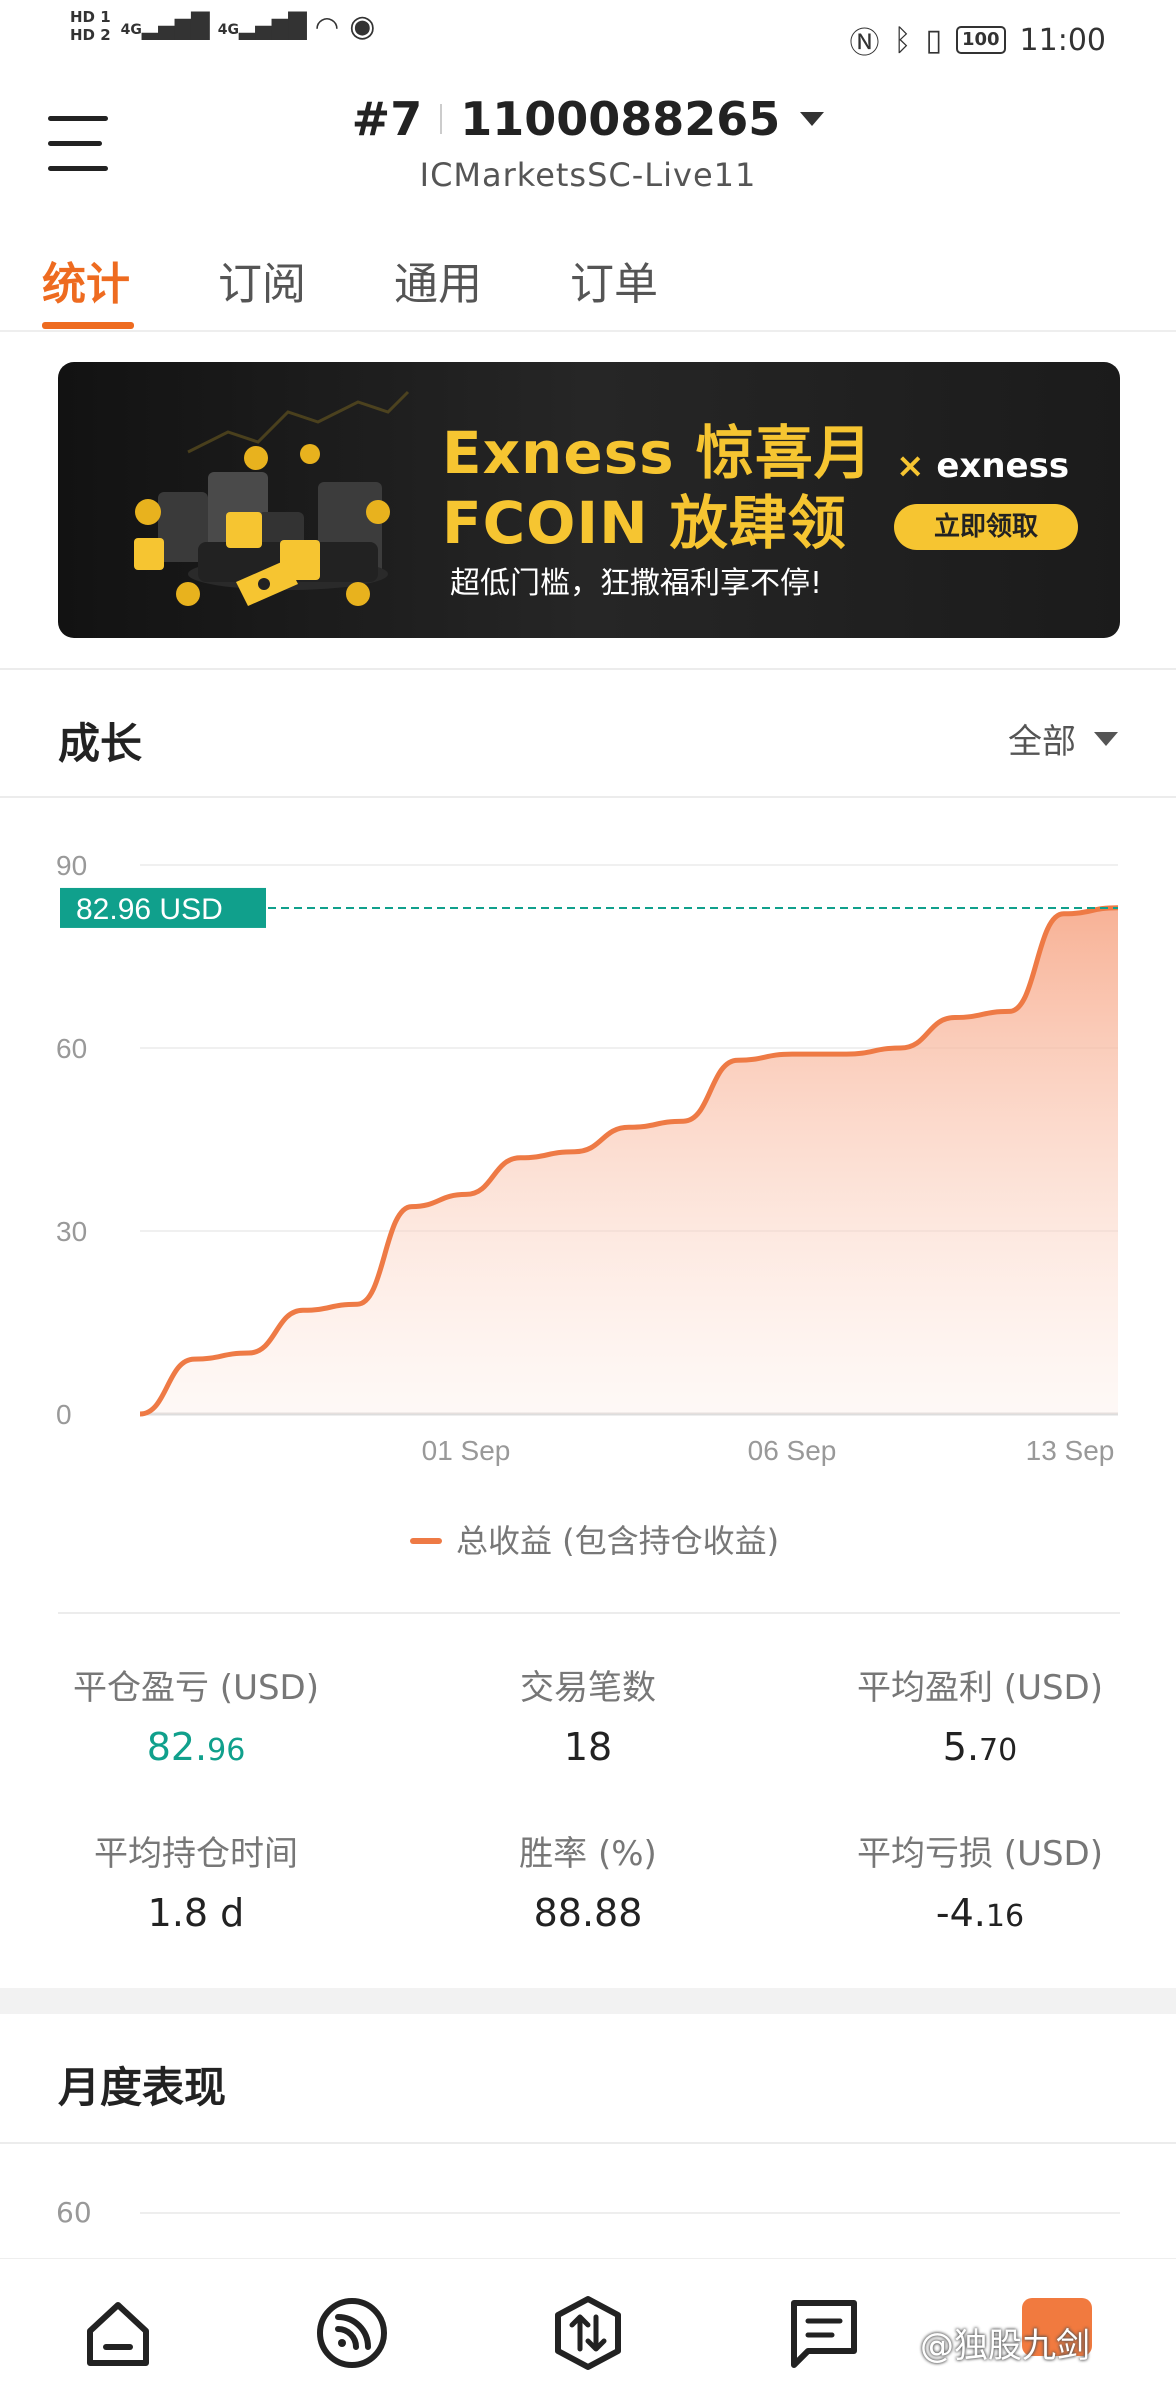  What do you see at coordinates (71, 865) in the screenshot?
I see `chart-y-tick-label: 90` at bounding box center [71, 865].